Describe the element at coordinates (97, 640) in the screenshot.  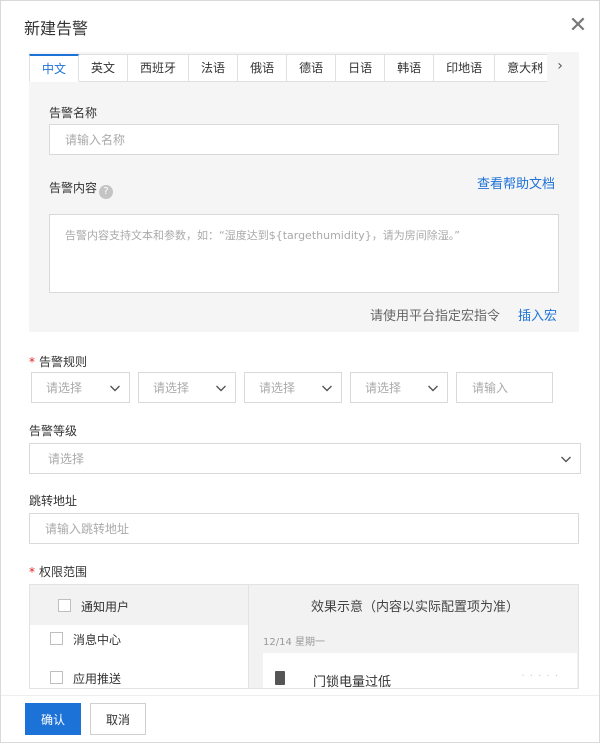
I see `message-center-label: 消息中心` at that location.